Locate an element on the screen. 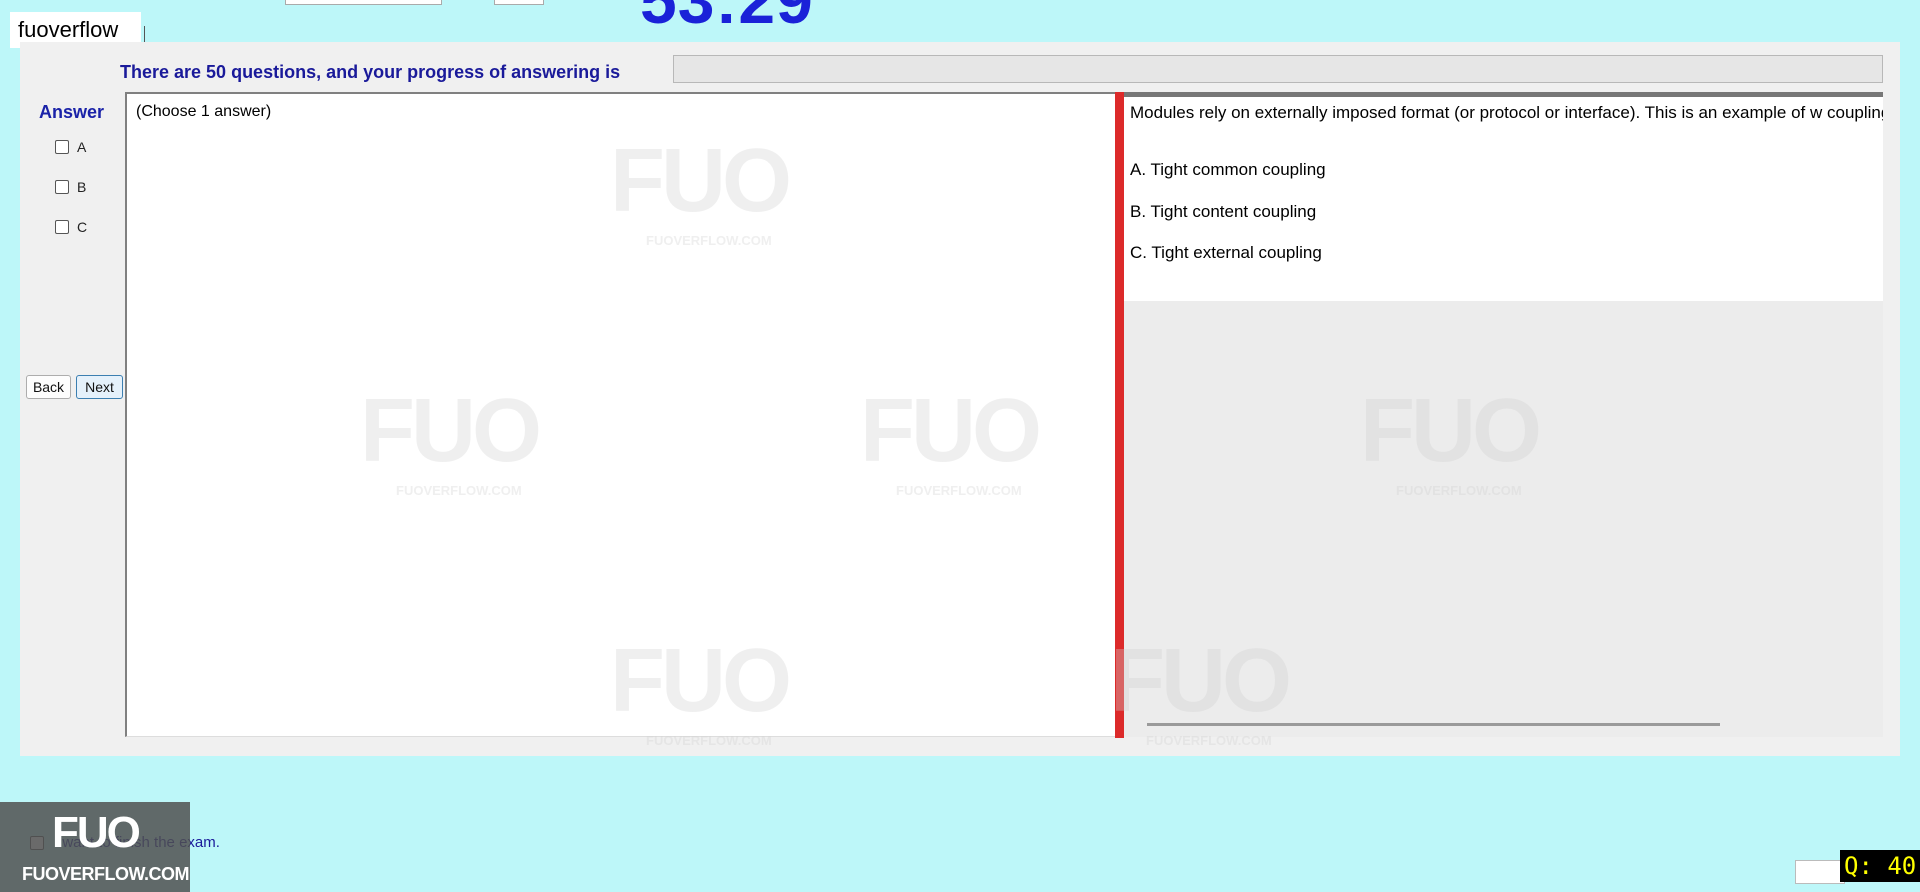  question-option-b: B. Tight content coupling is located at coordinates (1223, 211).